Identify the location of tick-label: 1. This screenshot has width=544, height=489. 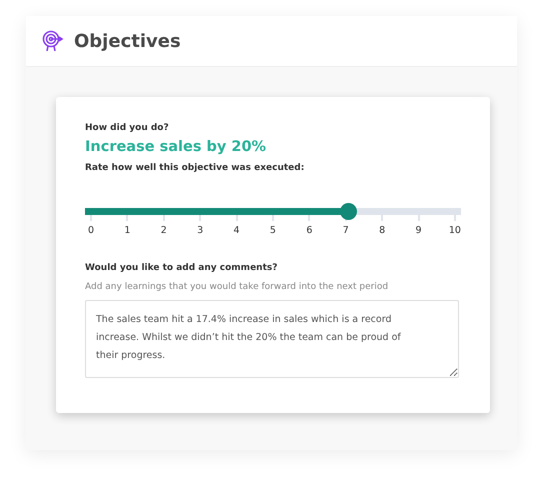
(127, 230).